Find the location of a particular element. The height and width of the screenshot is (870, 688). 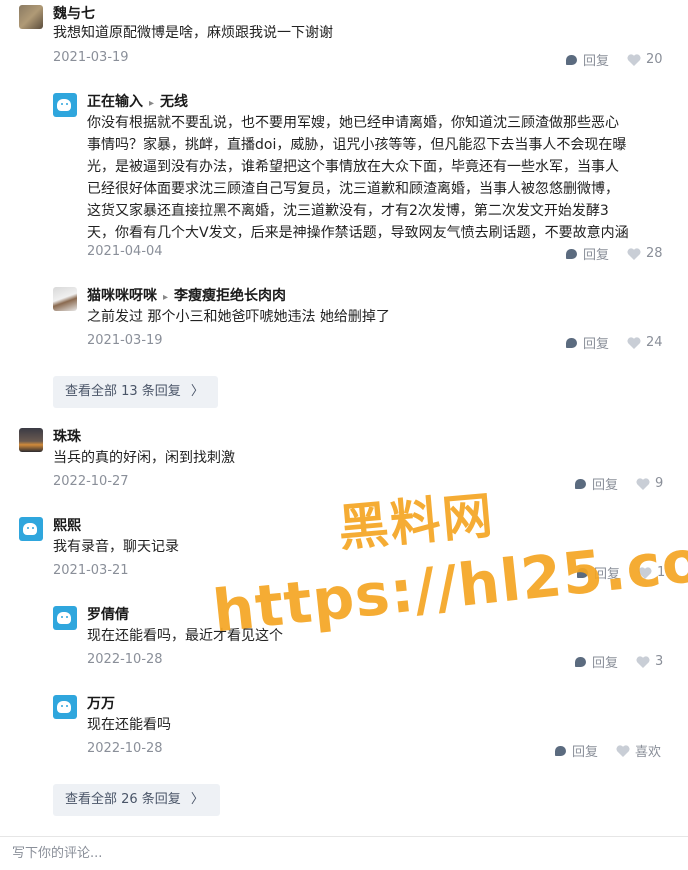

comment-author: 珠珠 is located at coordinates (67, 436).